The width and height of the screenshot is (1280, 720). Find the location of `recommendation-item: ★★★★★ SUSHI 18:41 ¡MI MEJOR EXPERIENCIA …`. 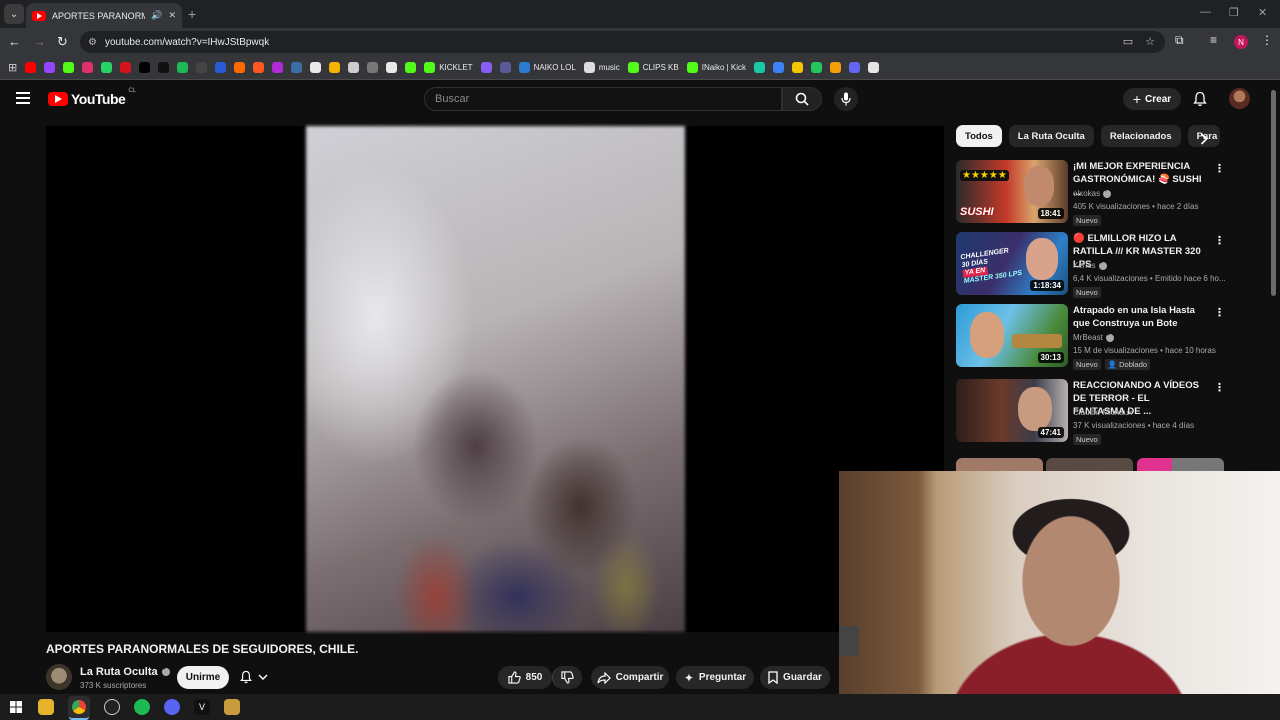

recommendation-item: ★★★★★ SUSHI 18:41 ¡MI MEJOR EXPERIENCIA … is located at coordinates (1091, 193).